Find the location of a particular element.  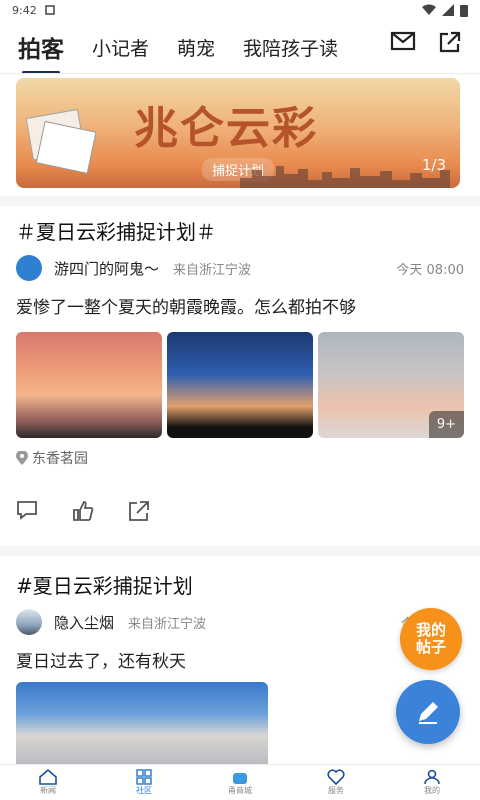

nav-community: 社区 is located at coordinates (144, 782).